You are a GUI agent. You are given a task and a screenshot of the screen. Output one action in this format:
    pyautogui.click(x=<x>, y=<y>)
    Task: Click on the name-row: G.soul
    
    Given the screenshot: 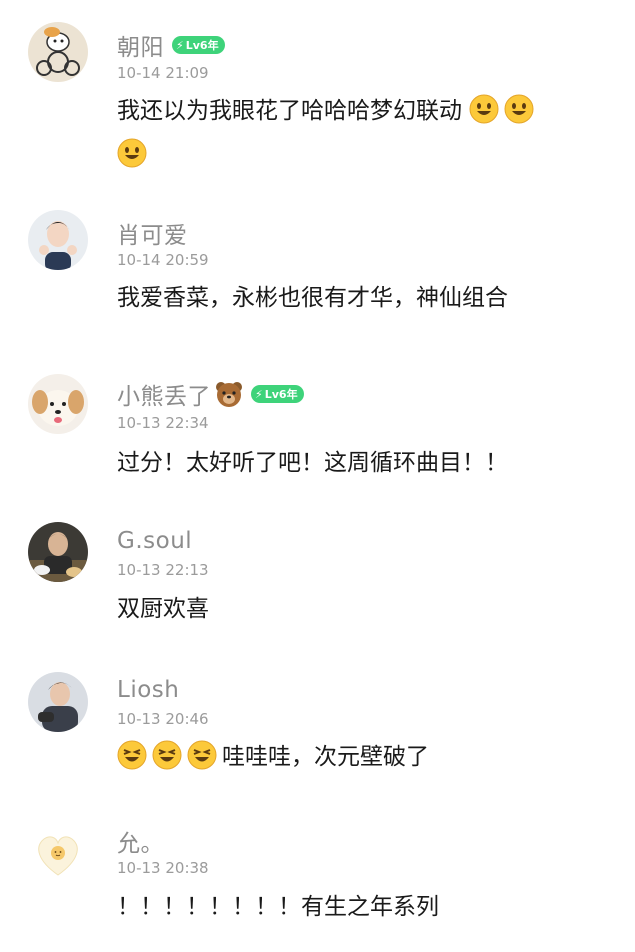 What is the action you would take?
    pyautogui.click(x=154, y=541)
    